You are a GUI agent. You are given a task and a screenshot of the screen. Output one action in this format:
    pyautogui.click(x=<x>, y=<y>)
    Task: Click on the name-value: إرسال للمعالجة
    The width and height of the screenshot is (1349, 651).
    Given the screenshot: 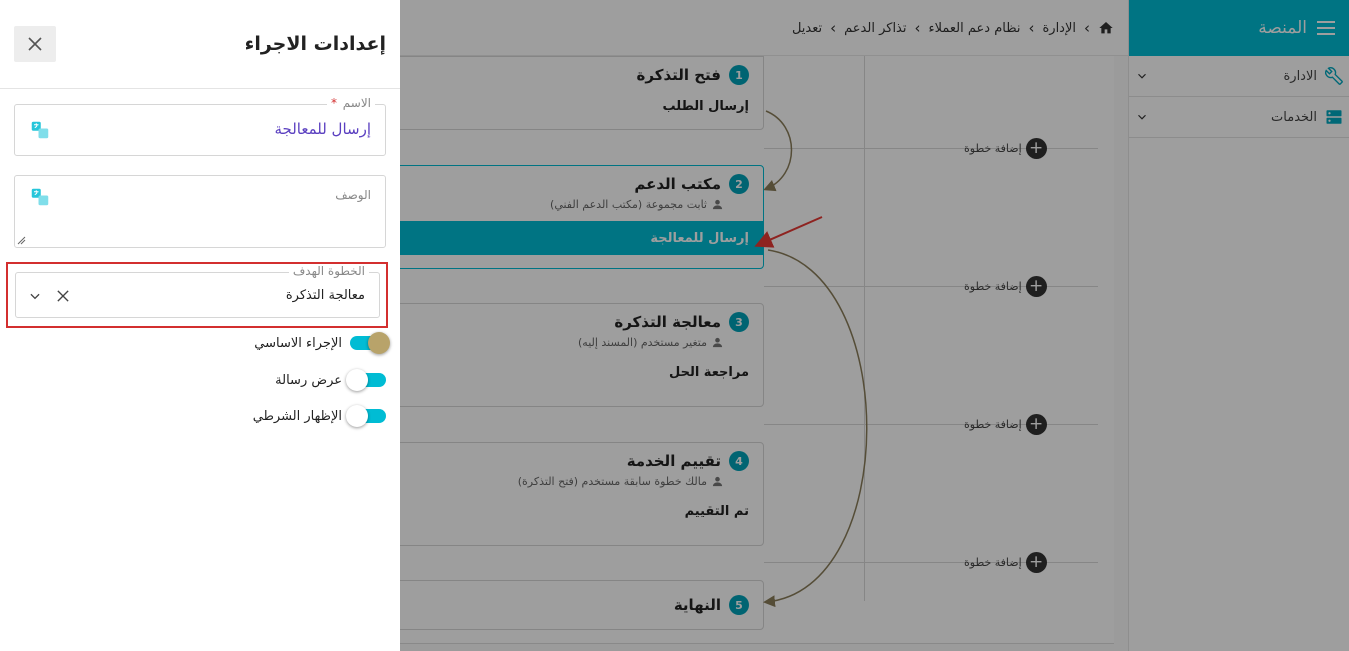 What is the action you would take?
    pyautogui.click(x=322, y=129)
    